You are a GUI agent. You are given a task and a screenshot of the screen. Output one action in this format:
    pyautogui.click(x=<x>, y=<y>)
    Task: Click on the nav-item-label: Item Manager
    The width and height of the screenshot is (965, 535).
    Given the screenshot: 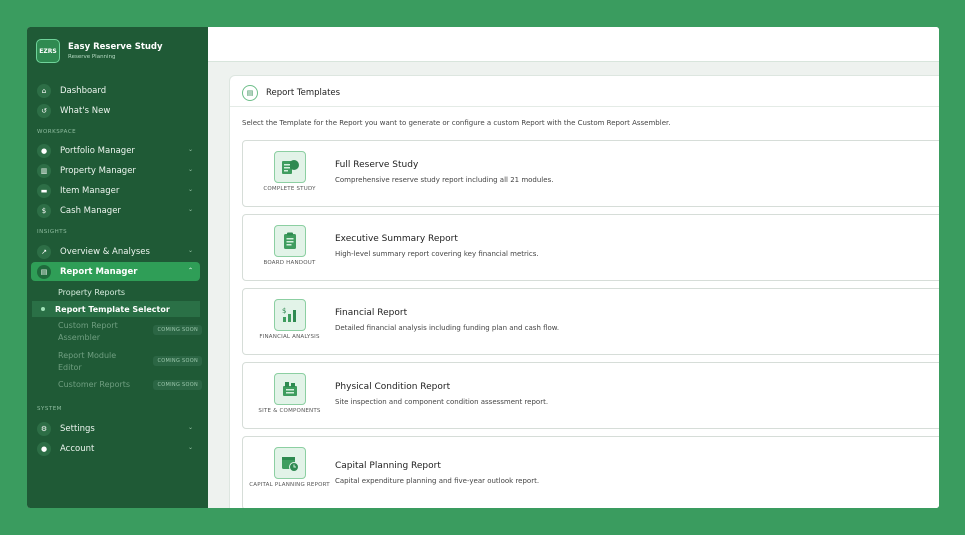 What is the action you would take?
    pyautogui.click(x=90, y=190)
    